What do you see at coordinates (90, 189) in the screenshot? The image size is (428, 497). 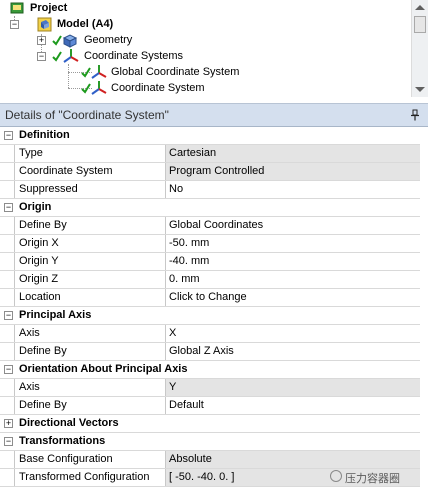 I see `property-name: Suppressed` at bounding box center [90, 189].